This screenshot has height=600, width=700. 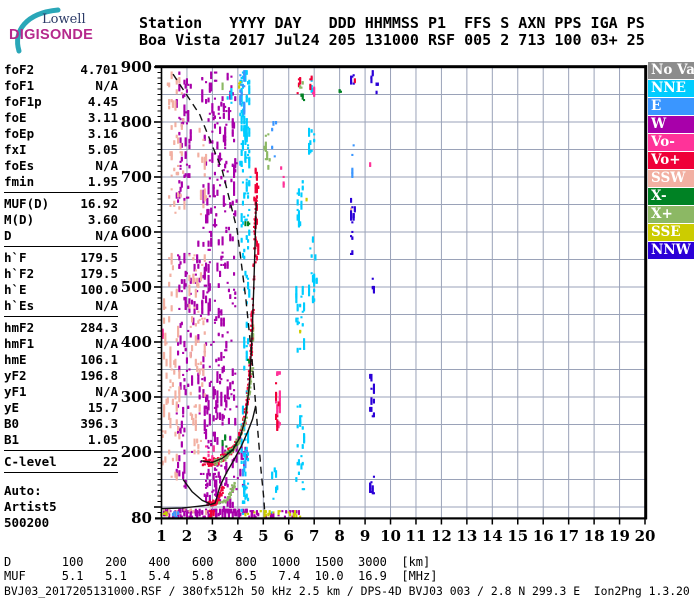 I want to click on legend-item-nnw: NNW, so click(x=671, y=250).